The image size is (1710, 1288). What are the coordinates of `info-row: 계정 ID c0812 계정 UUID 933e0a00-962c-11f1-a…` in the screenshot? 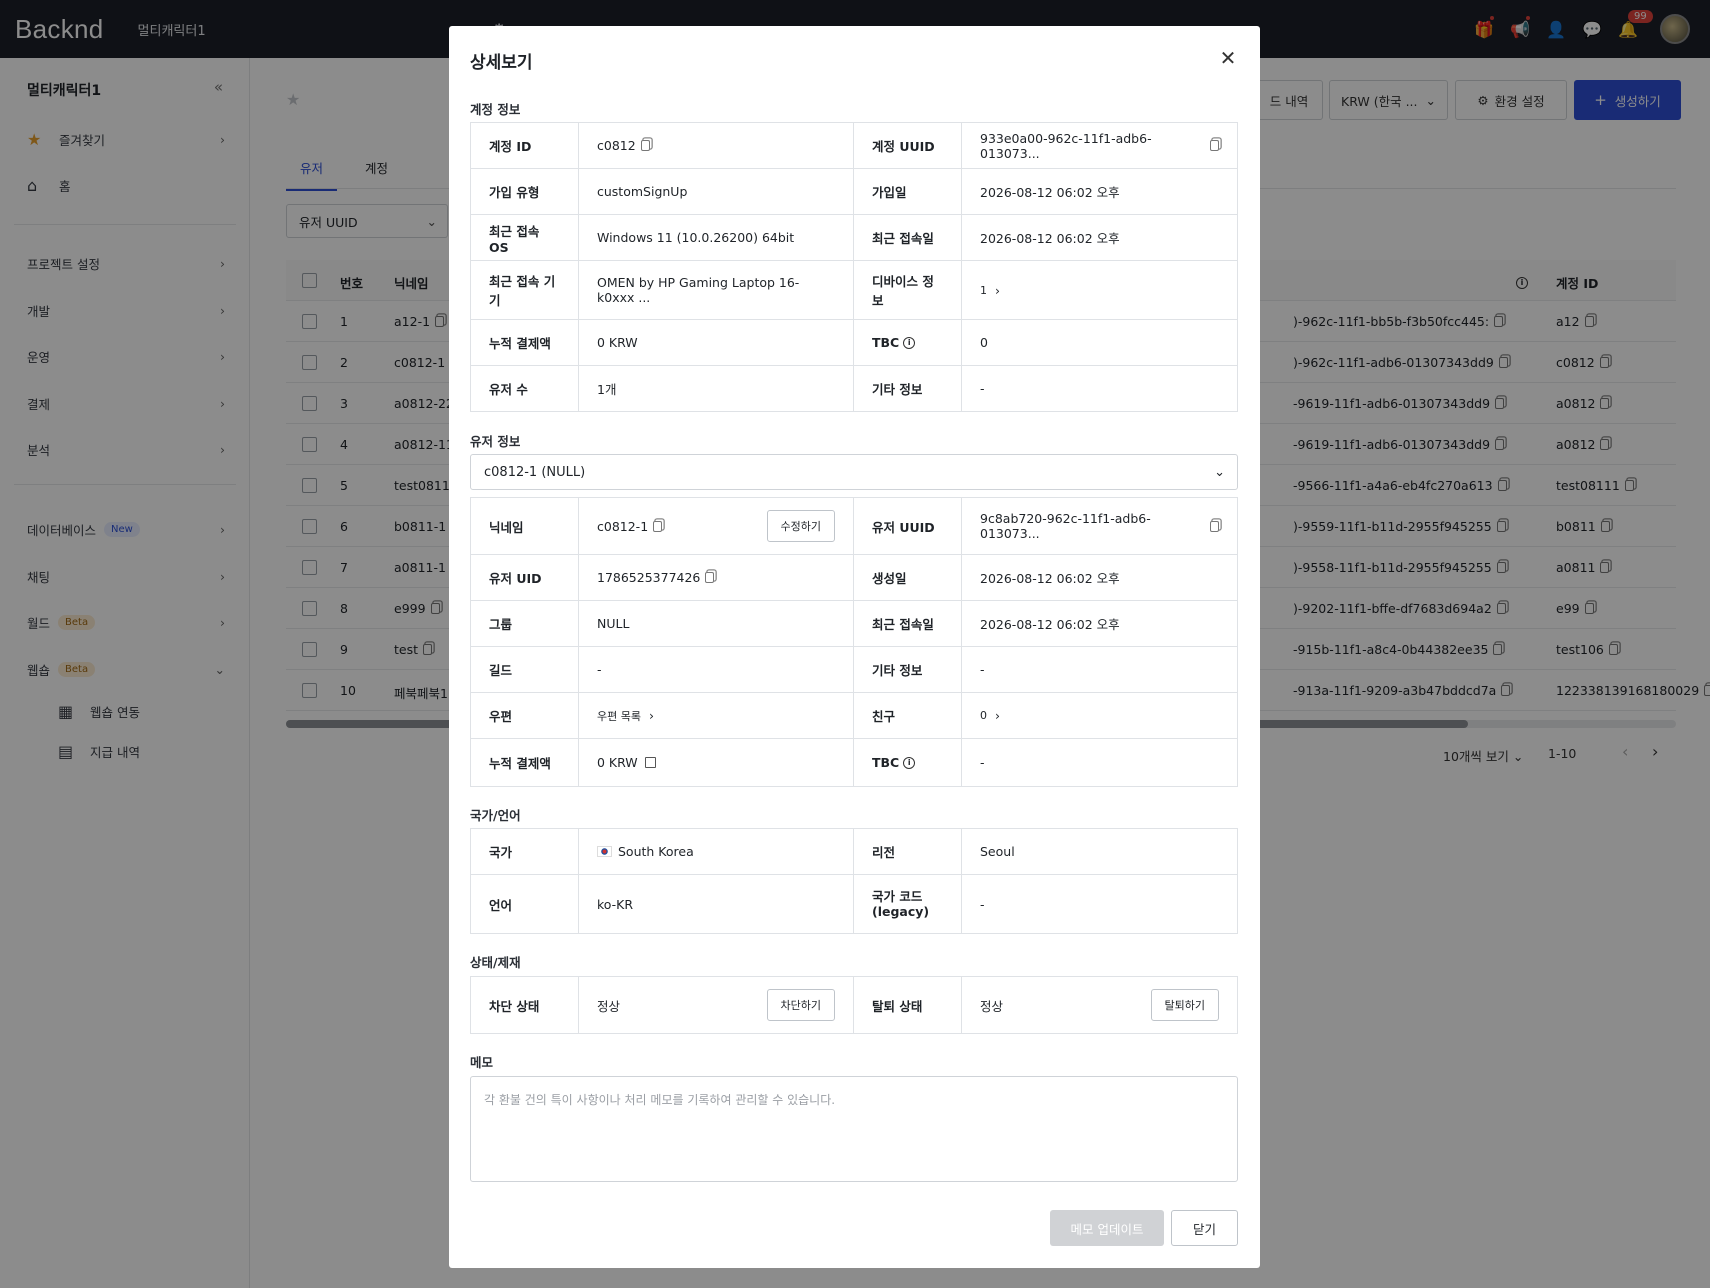 It's located at (854, 146).